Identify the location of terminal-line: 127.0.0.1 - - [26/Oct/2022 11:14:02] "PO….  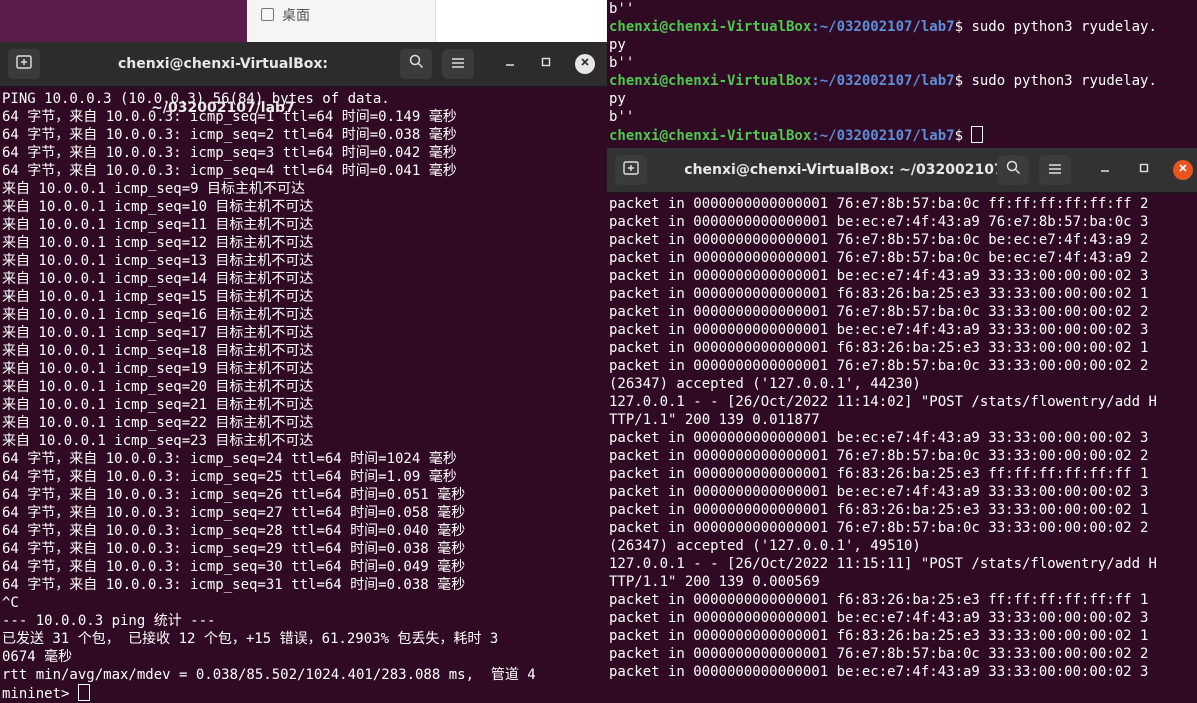
(883, 402).